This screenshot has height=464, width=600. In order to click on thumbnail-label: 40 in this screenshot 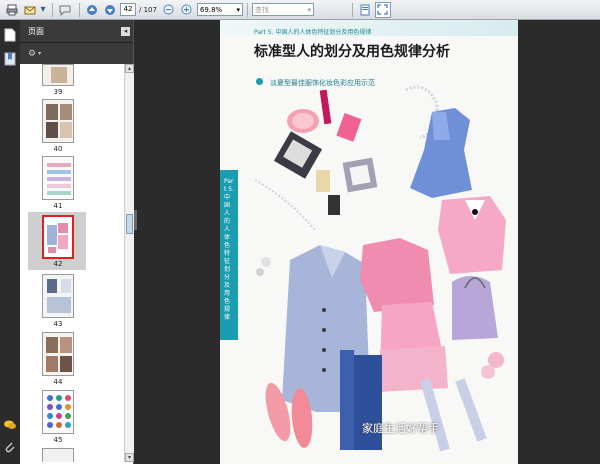, I will do `click(58, 149)`.